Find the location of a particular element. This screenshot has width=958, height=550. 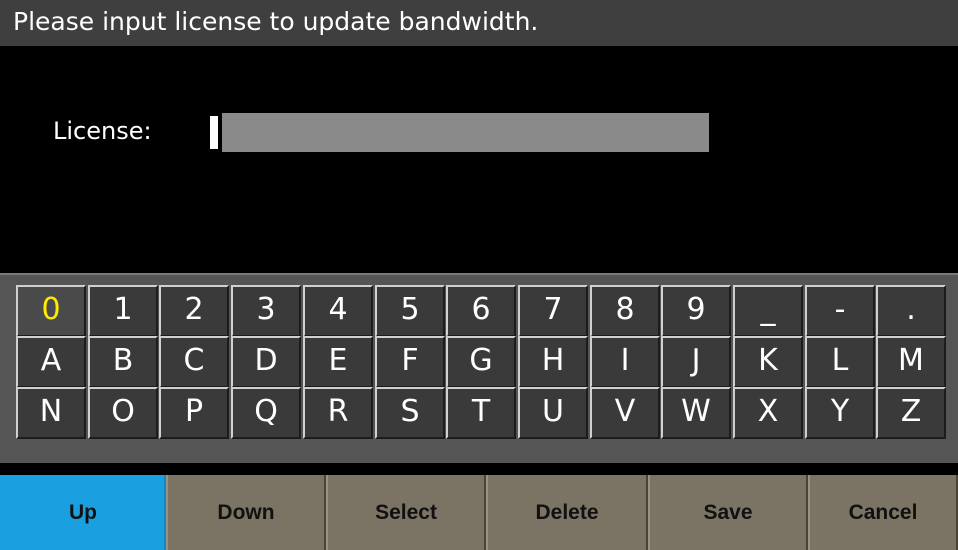

key-8: 8 is located at coordinates (625, 311).